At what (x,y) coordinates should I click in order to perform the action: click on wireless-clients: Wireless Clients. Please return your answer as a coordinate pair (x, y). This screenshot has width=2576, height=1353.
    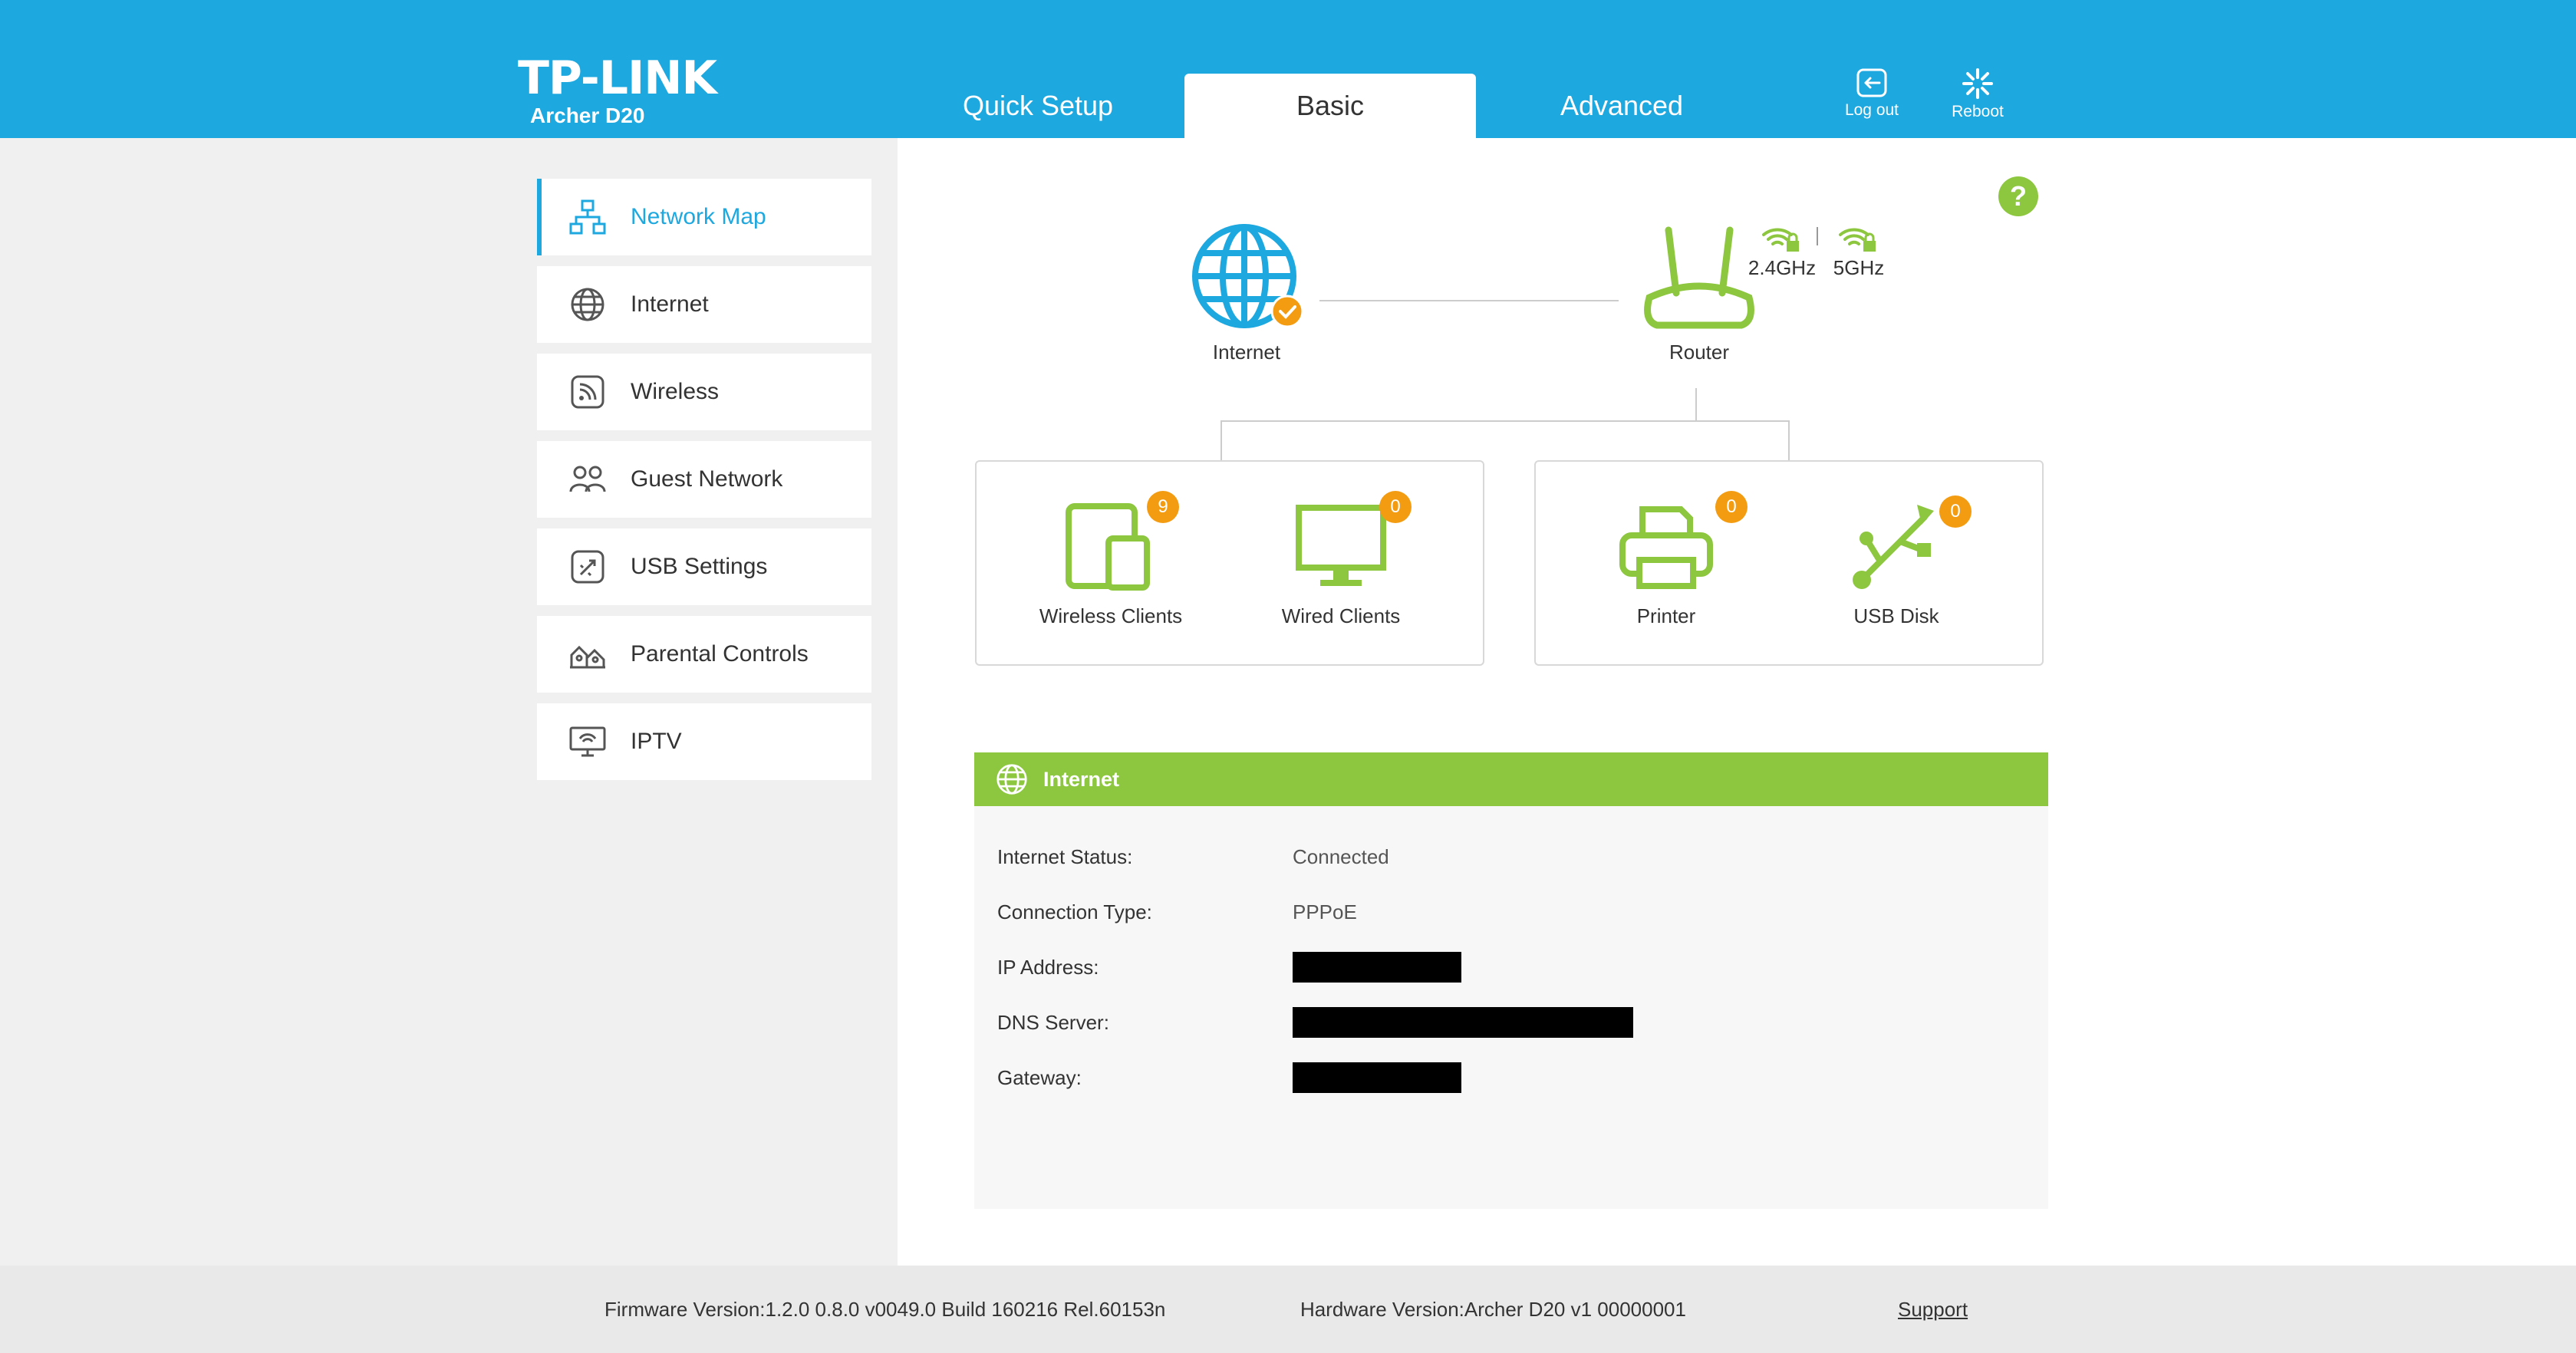
    Looking at the image, I should click on (1111, 564).